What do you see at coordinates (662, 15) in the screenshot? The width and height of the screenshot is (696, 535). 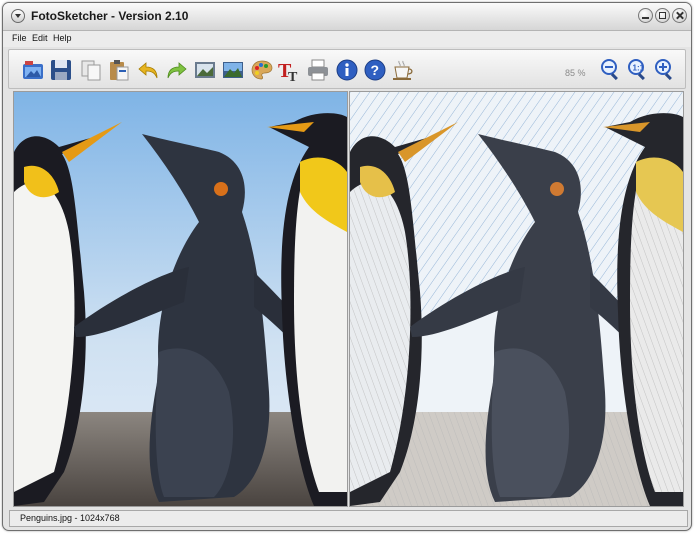 I see `maximize-button` at bounding box center [662, 15].